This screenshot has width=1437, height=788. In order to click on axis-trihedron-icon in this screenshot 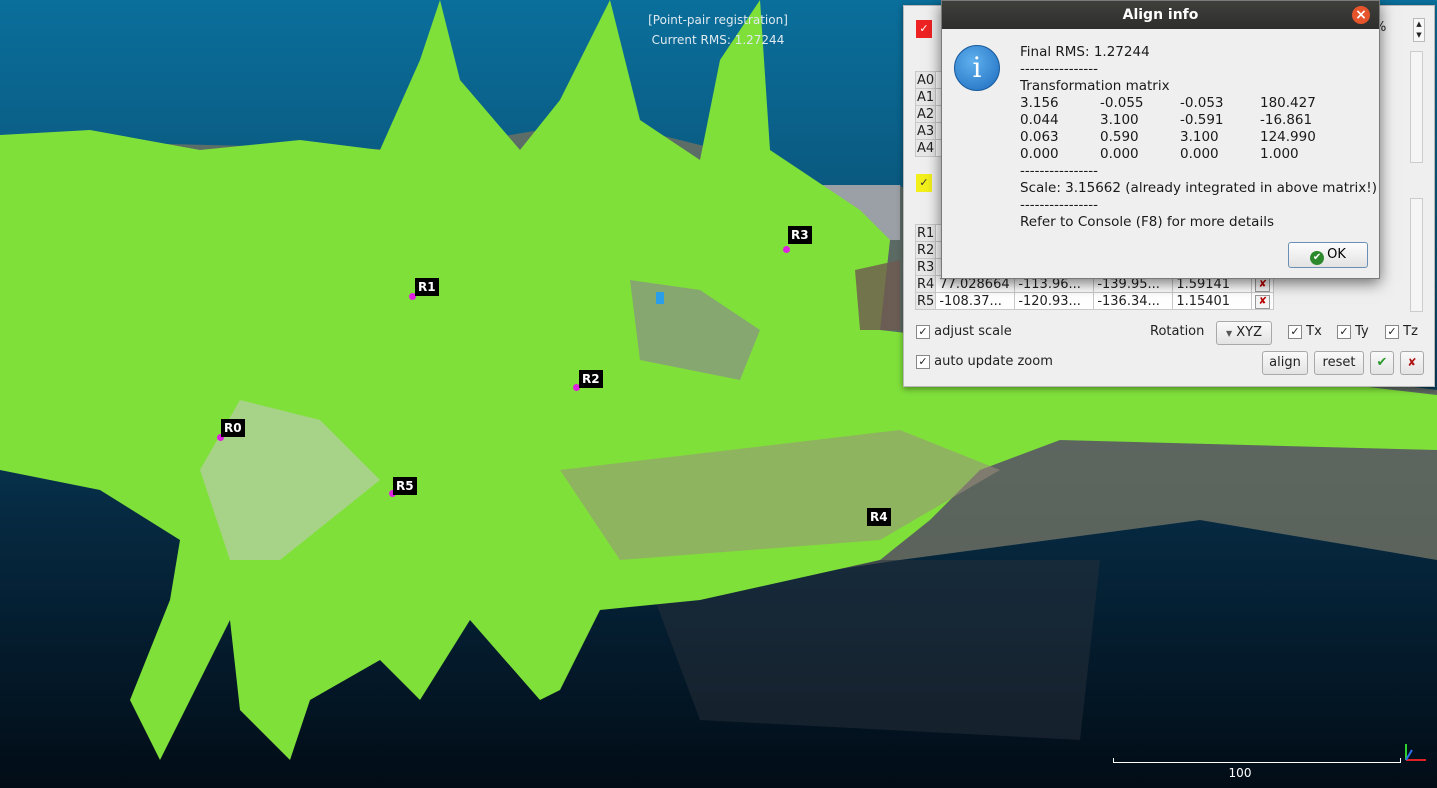, I will do `click(1415, 752)`.